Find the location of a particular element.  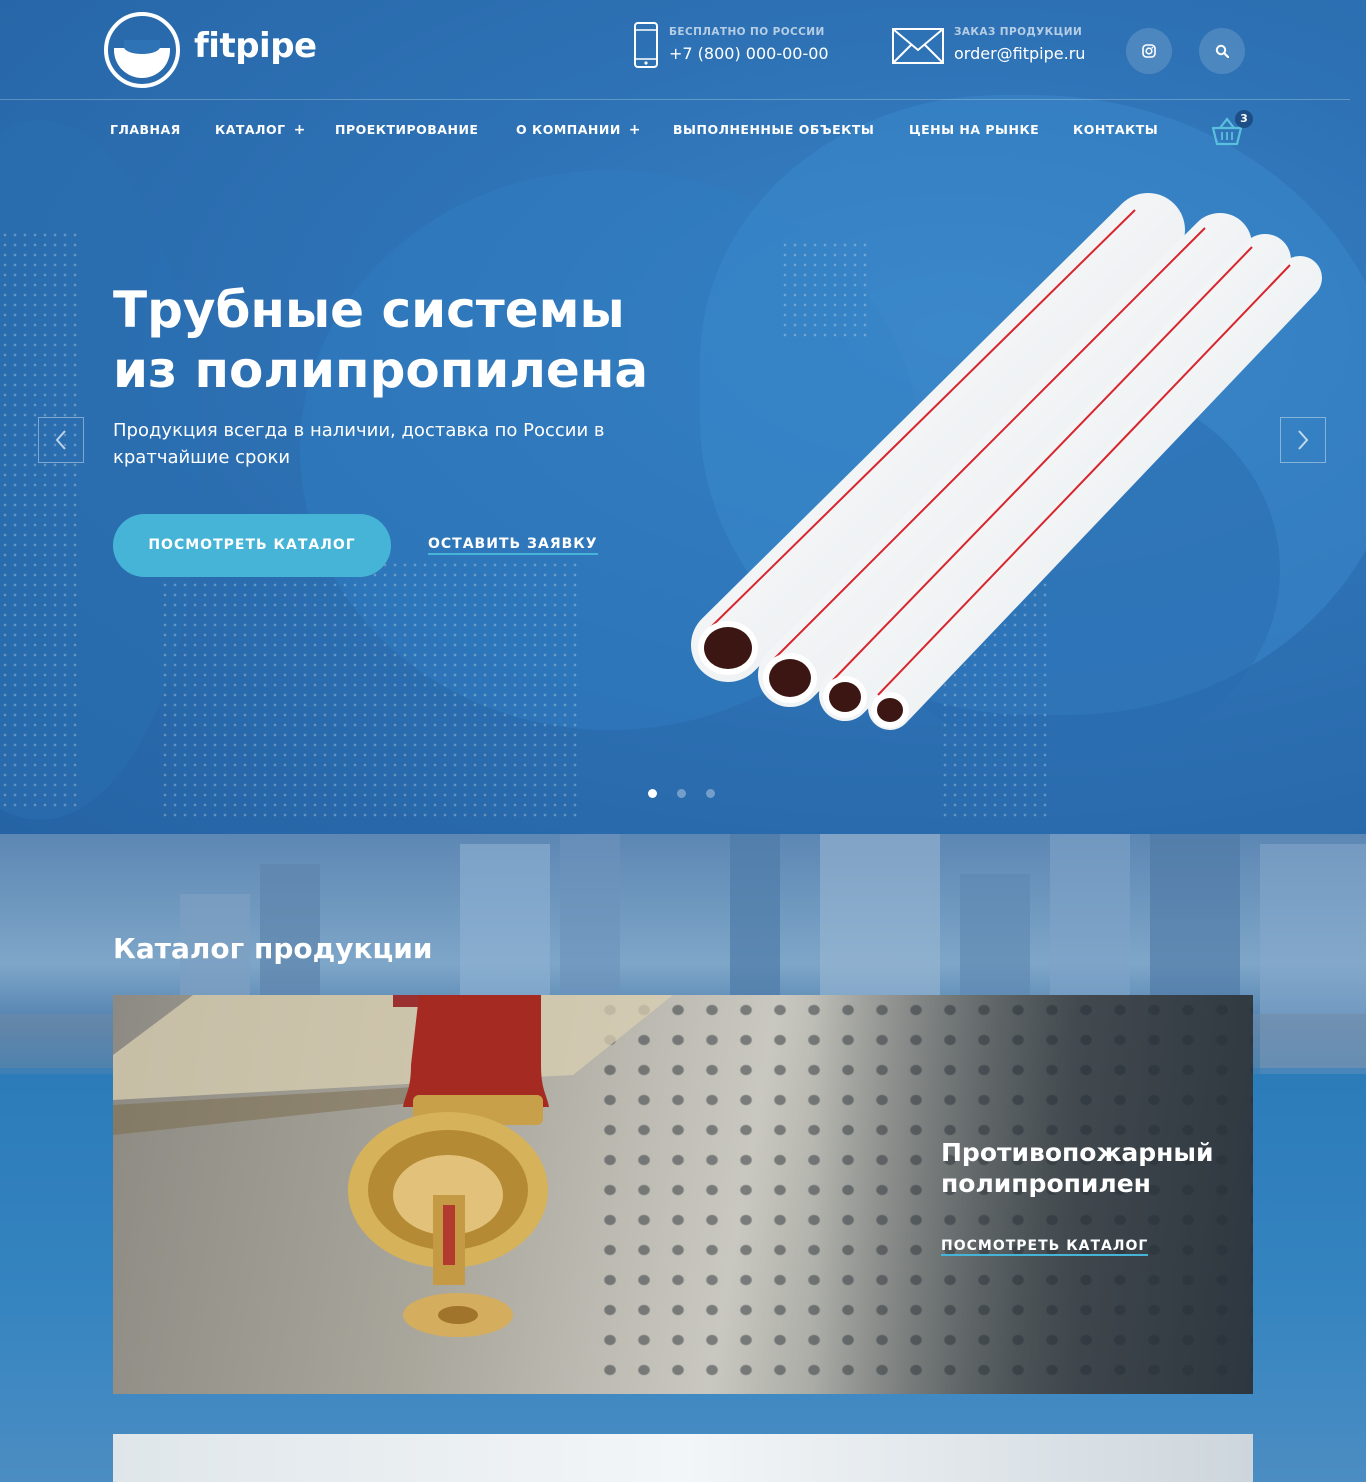

email-caption: ЗАКАЗ ПРОДУКЦИИ is located at coordinates (1018, 32).